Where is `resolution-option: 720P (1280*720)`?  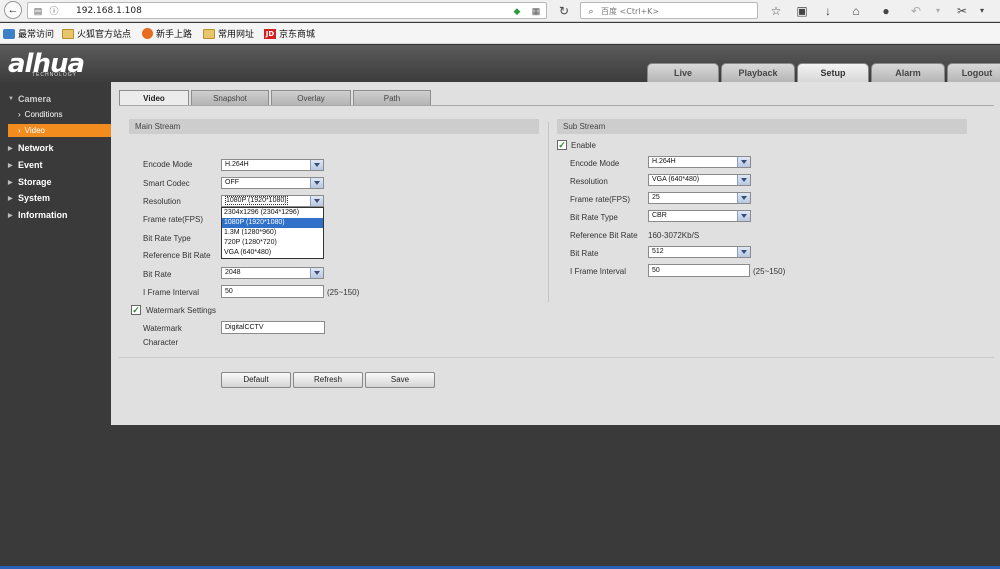 resolution-option: 720P (1280*720) is located at coordinates (272, 243).